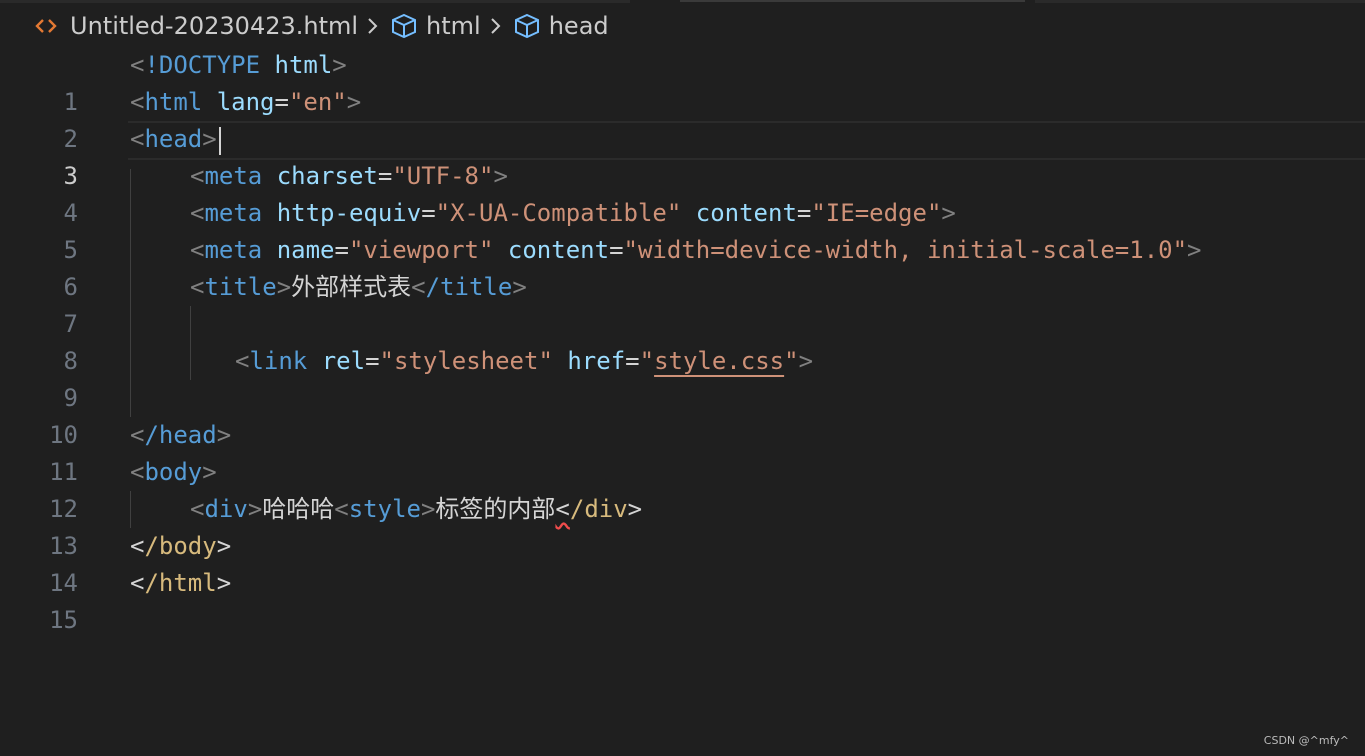 Image resolution: width=1365 pixels, height=756 pixels. Describe the element at coordinates (682, 155) in the screenshot. I see `code-line-active: 3 <head>` at that location.